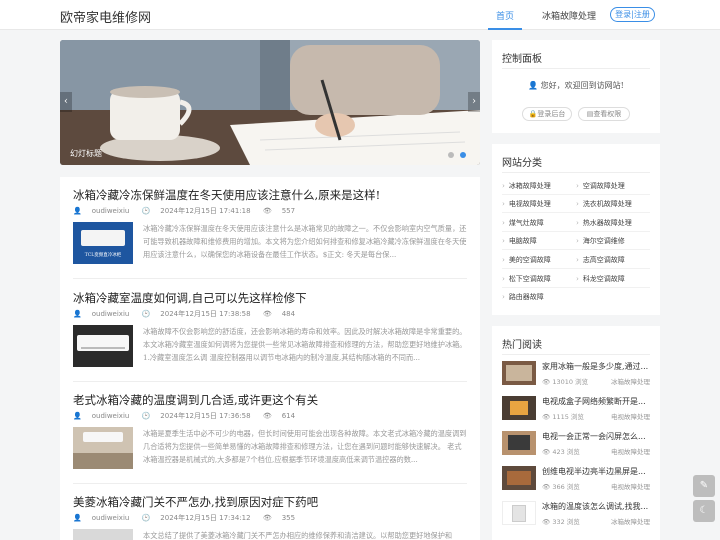  Describe the element at coordinates (604, 223) in the screenshot. I see `category-link: 热水器故障处理` at that location.